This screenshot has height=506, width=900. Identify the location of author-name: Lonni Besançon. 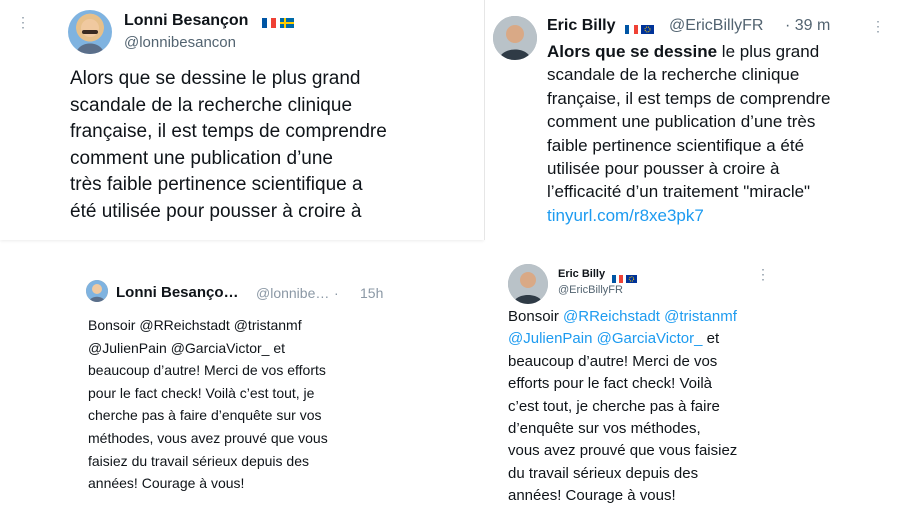
(186, 21).